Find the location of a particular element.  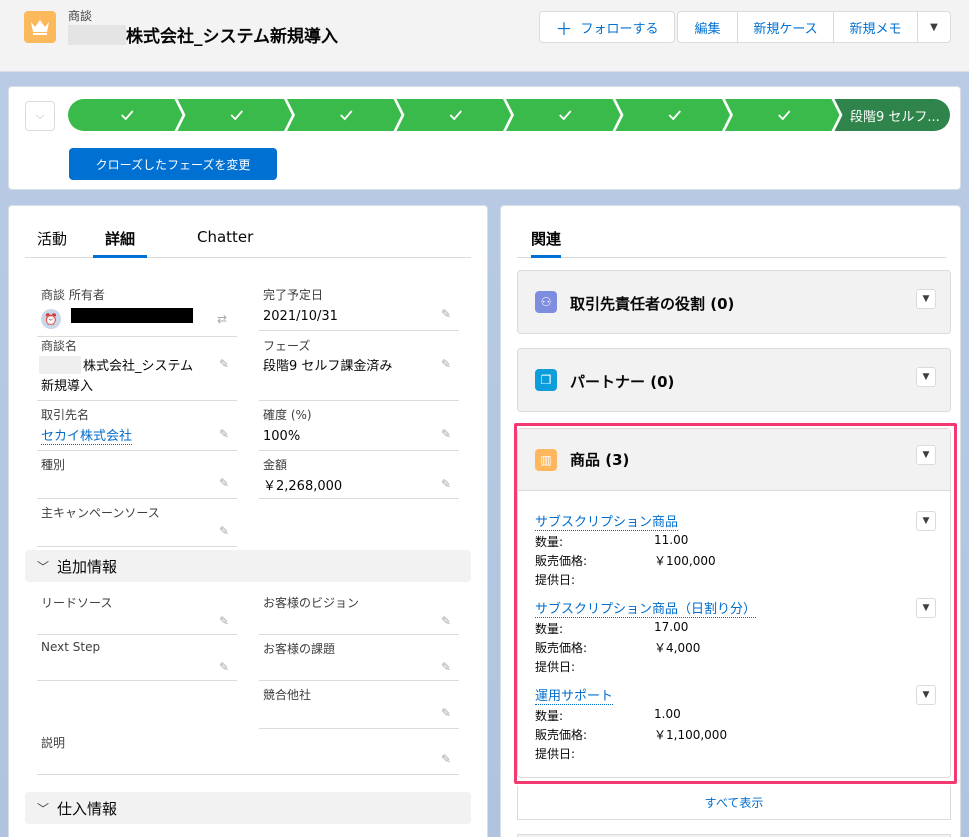

more-actions-button: ▼ is located at coordinates (934, 27).